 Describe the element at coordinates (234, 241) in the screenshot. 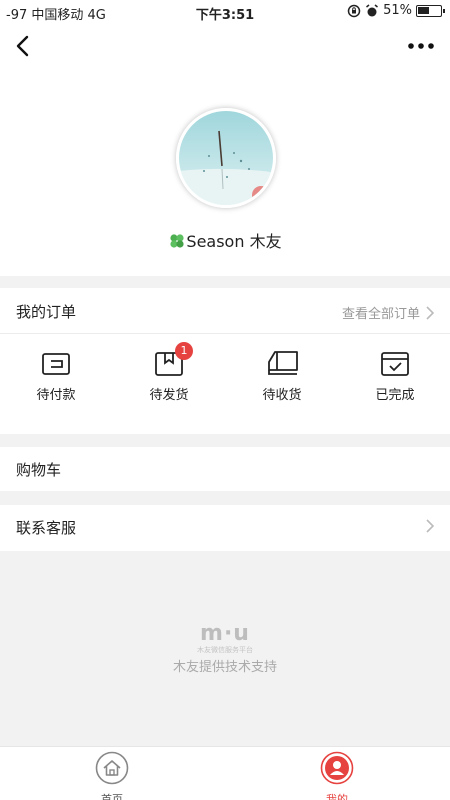

I see `username-text: Season 木友` at that location.